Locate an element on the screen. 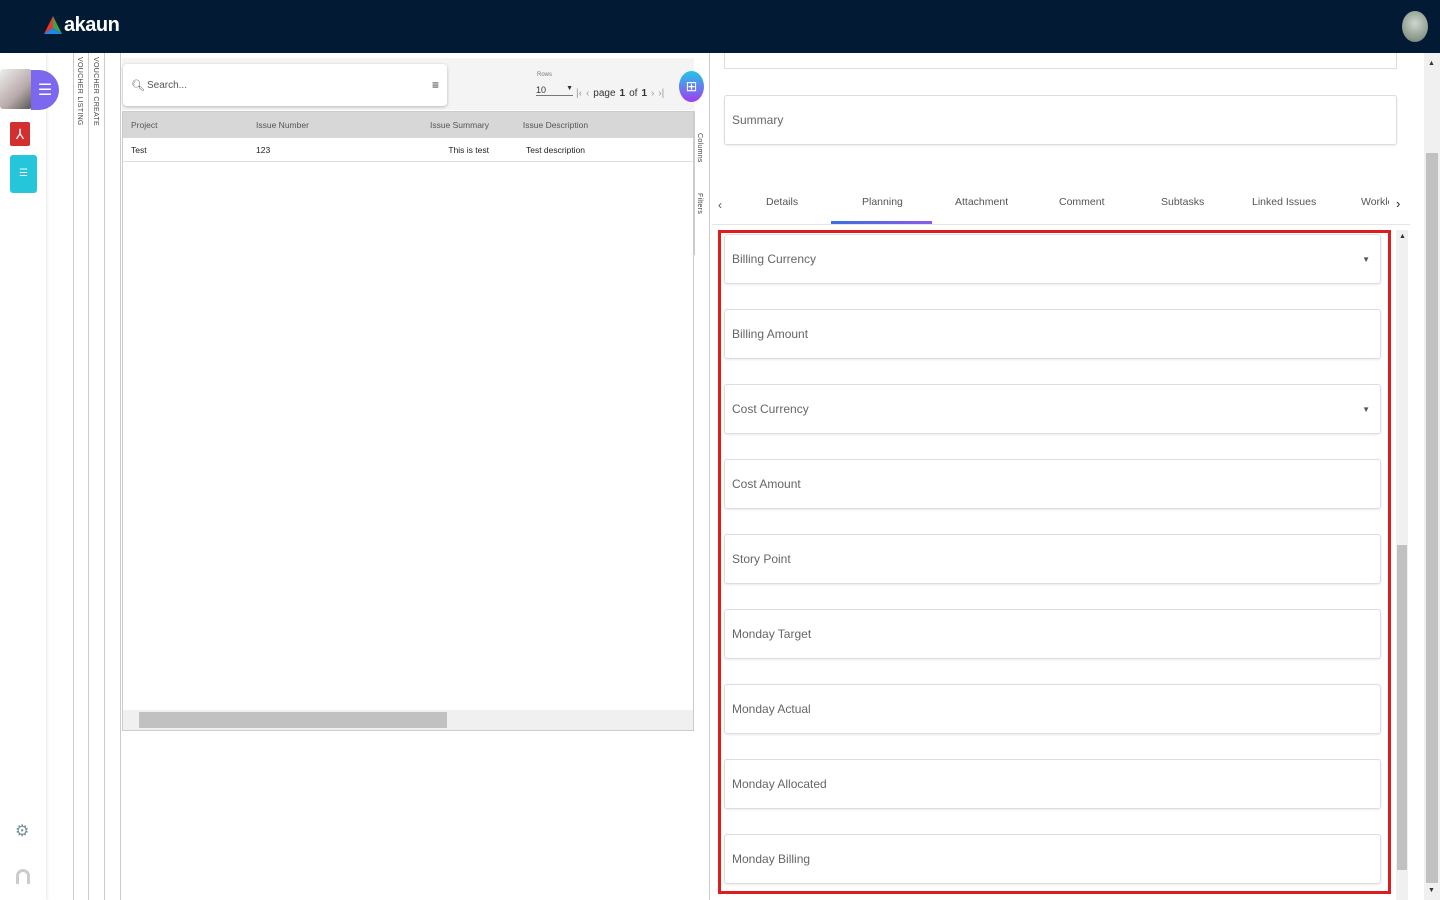  user-avatar is located at coordinates (1415, 26).